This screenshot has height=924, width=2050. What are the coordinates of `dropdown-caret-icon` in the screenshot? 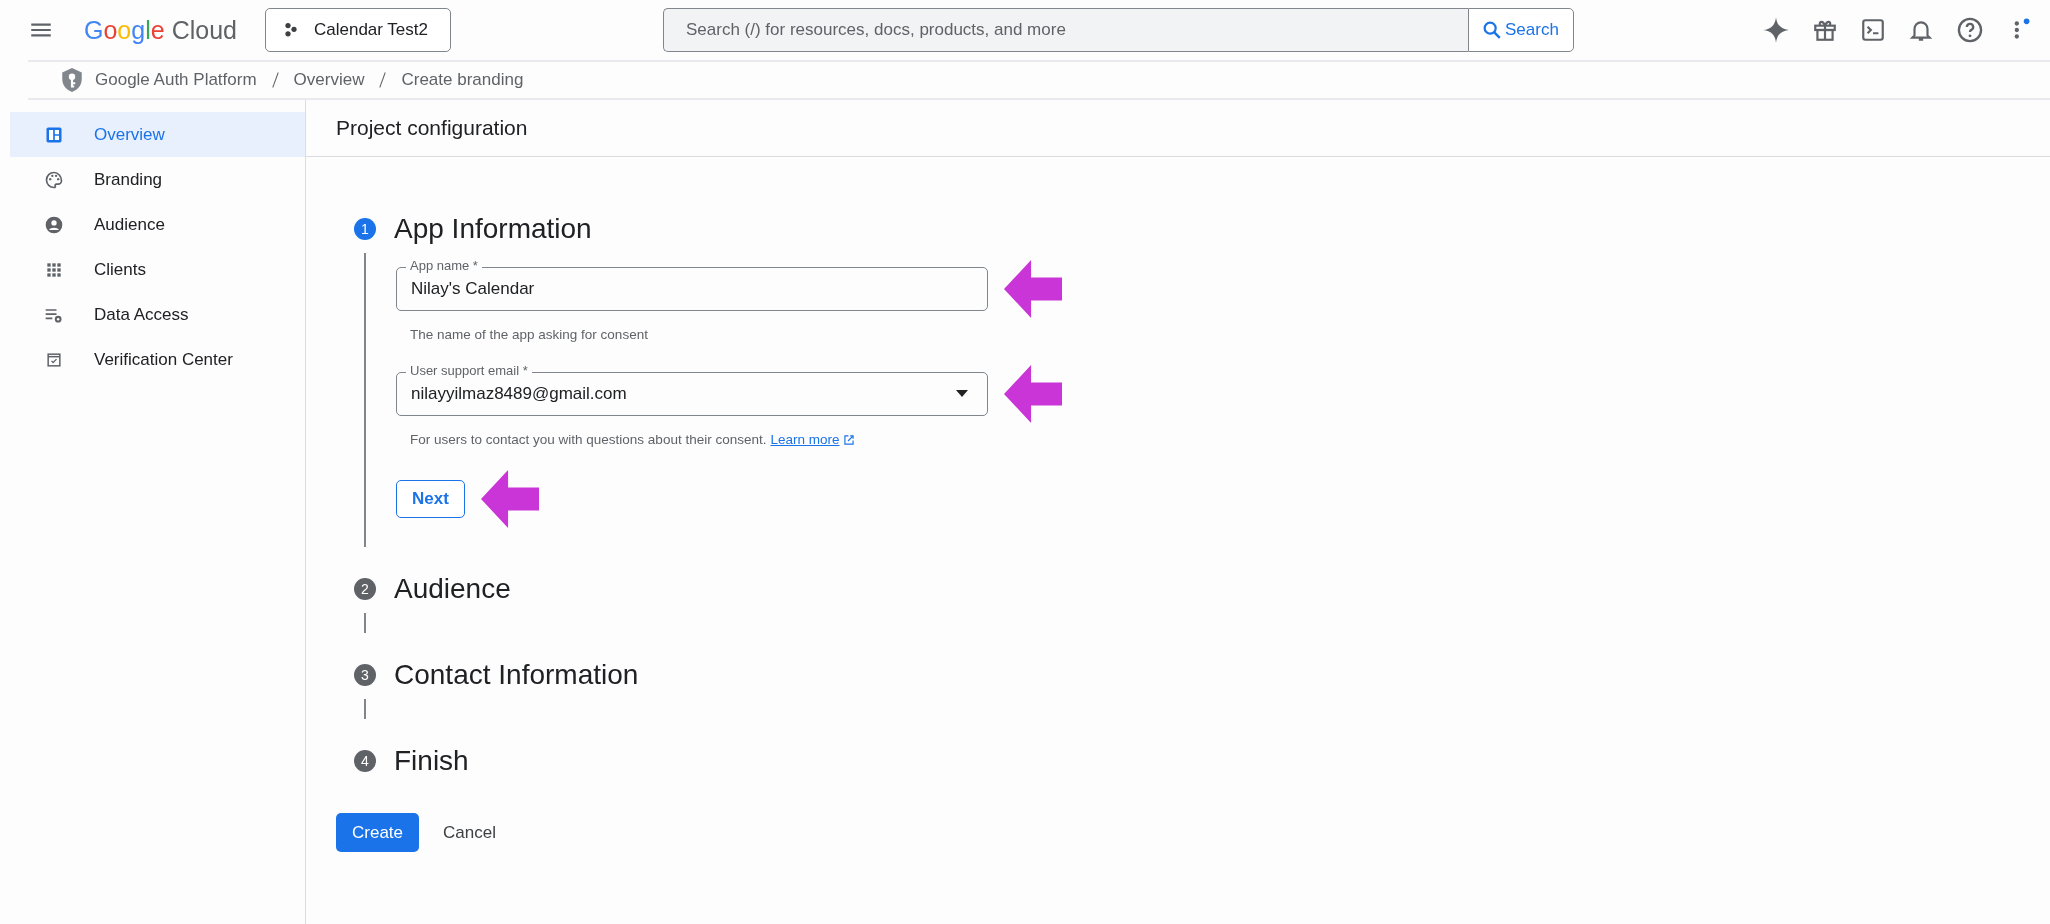 It's located at (962, 394).